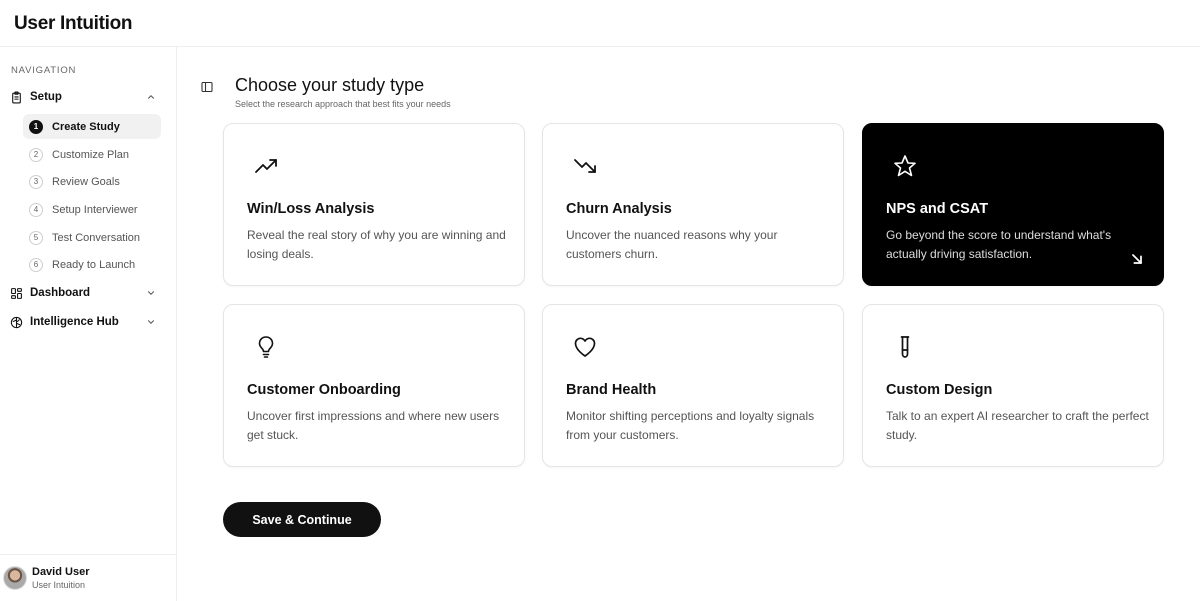 The image size is (1200, 601). What do you see at coordinates (937, 209) in the screenshot?
I see `card-title: NPS and CSAT` at bounding box center [937, 209].